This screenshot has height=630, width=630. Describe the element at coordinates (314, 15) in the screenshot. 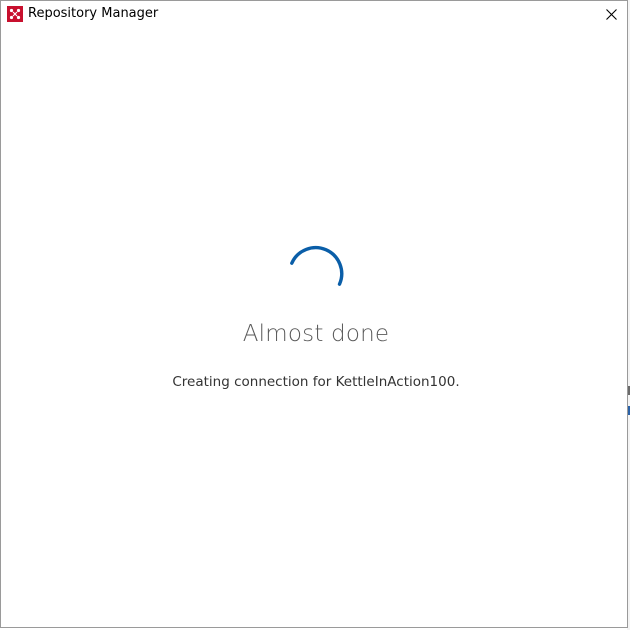

I see `title-bar: Repository Manager` at that location.